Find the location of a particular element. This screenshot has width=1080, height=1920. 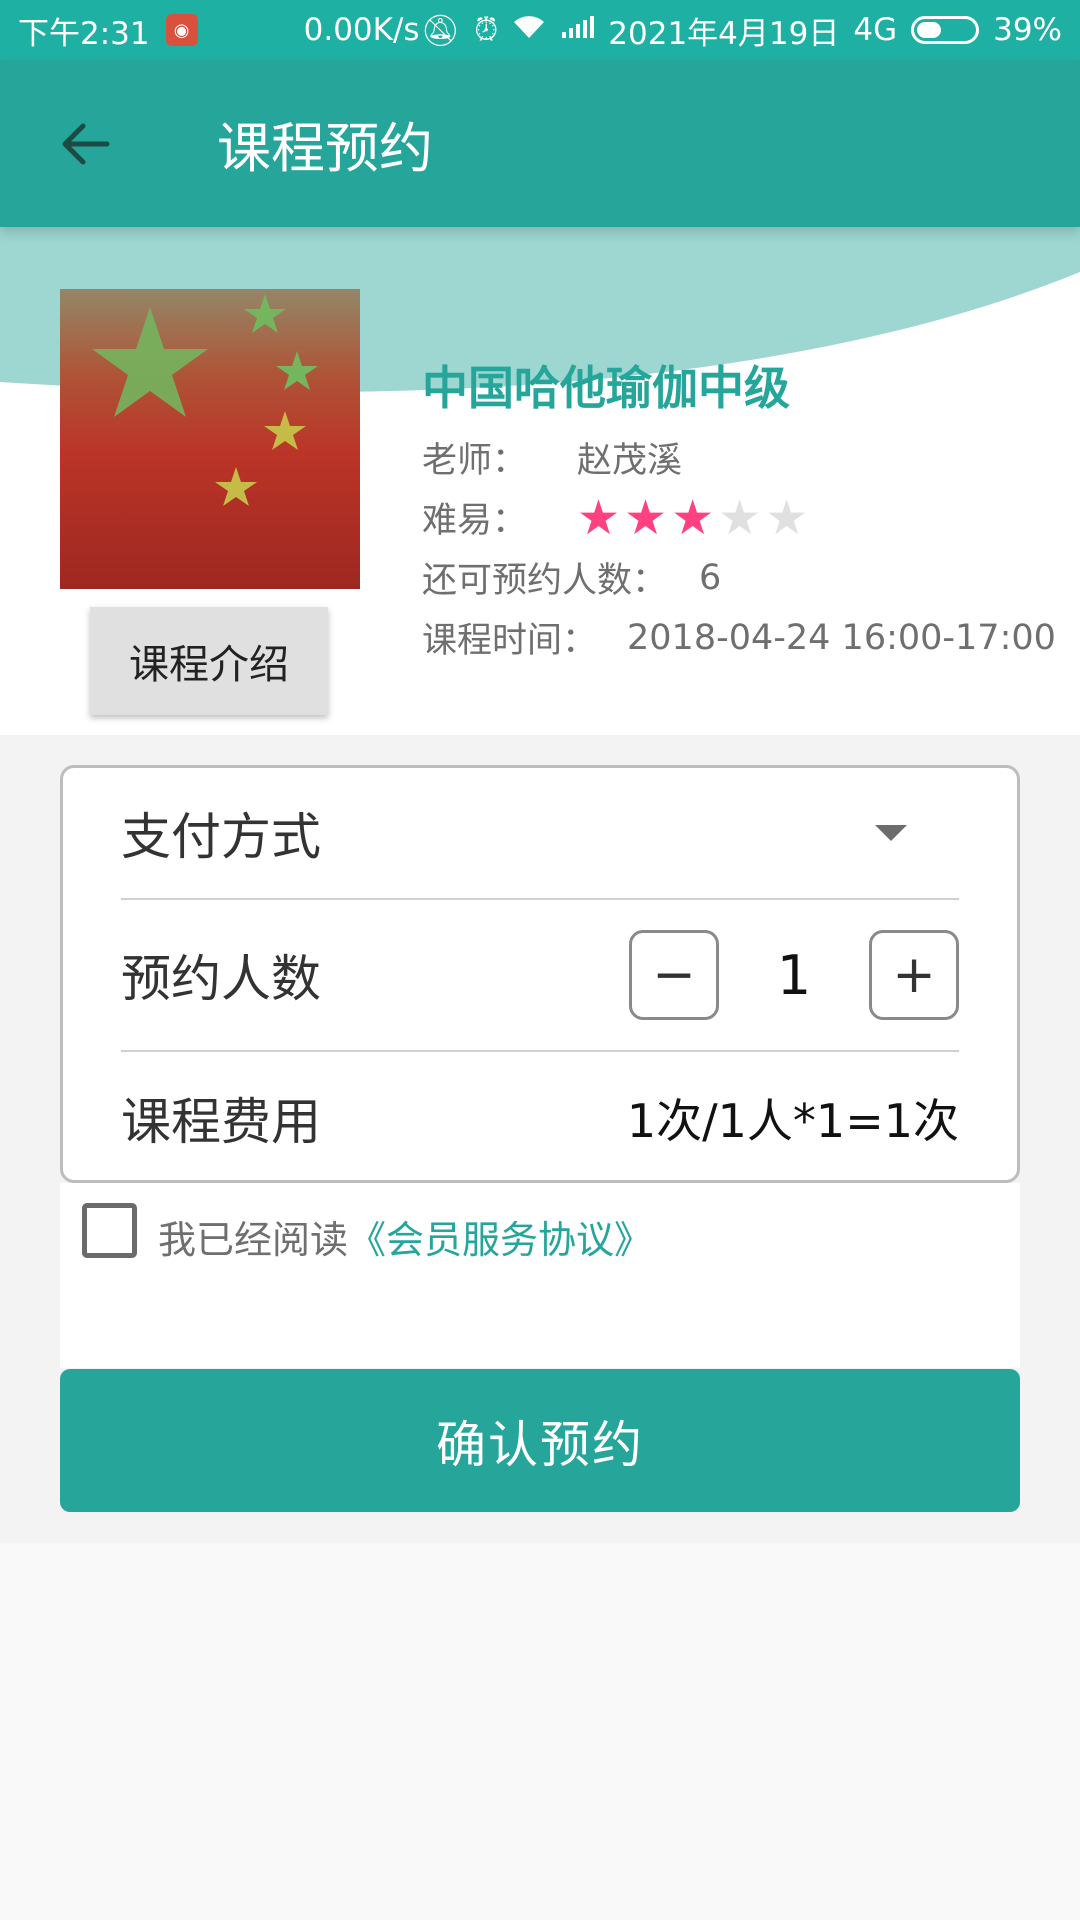

agreement-text: 我已经阅读《会员服务协议》 is located at coordinates (405, 1236).